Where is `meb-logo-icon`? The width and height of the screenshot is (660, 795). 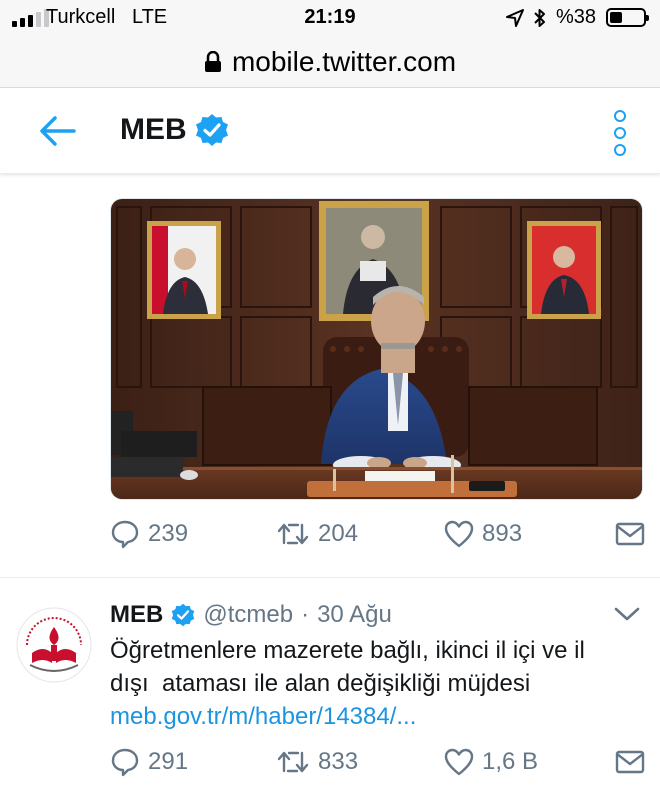 meb-logo-icon is located at coordinates (54, 645).